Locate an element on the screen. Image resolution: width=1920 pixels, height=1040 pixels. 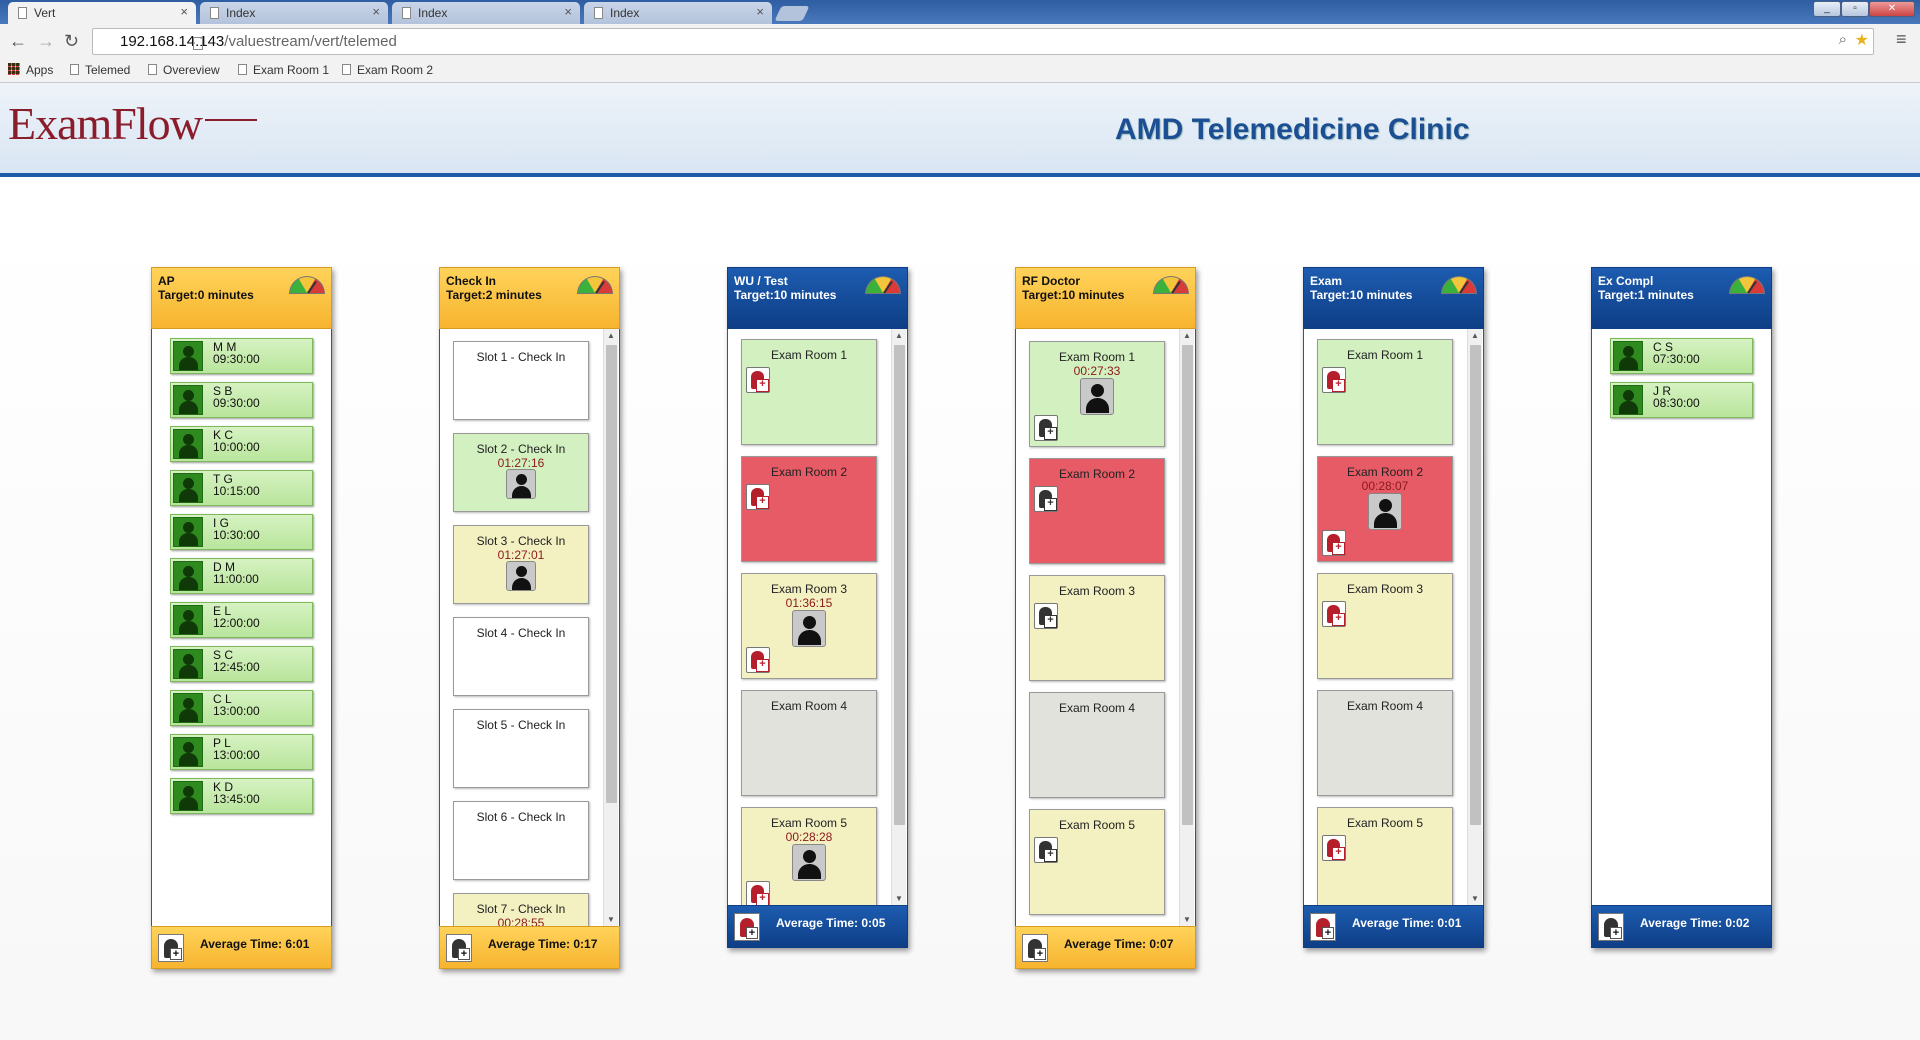
check-in-slot: Slot 1 - Check In is located at coordinates (521, 380).